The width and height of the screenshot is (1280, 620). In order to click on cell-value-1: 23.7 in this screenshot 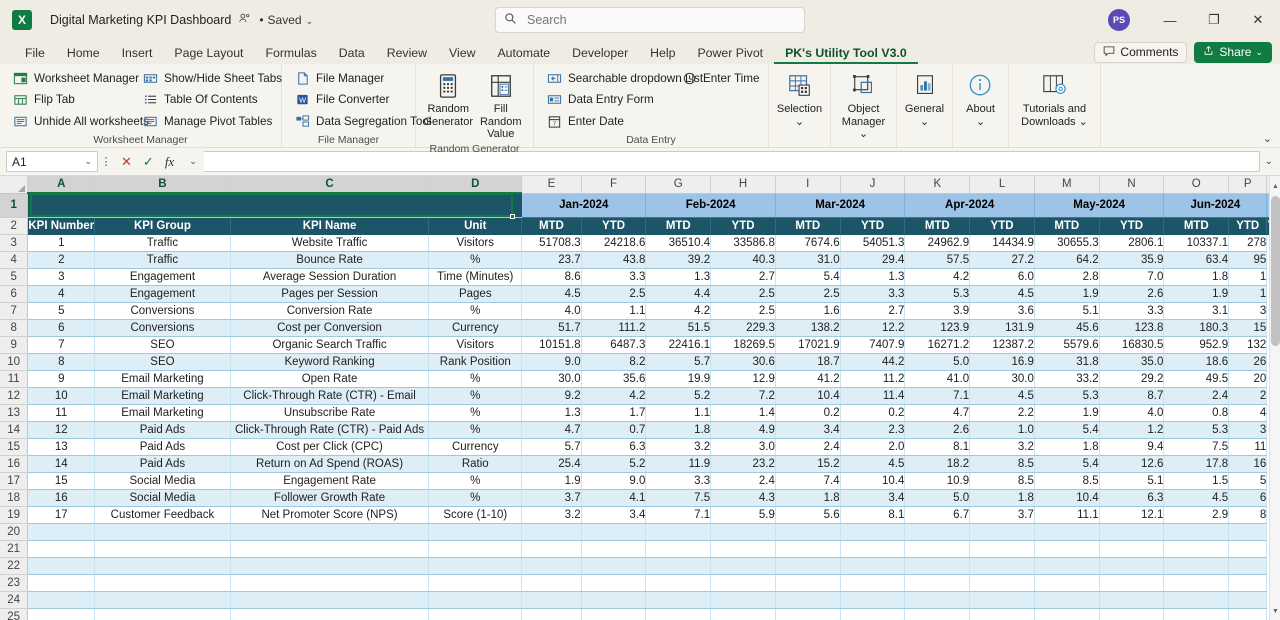, I will do `click(551, 260)`.